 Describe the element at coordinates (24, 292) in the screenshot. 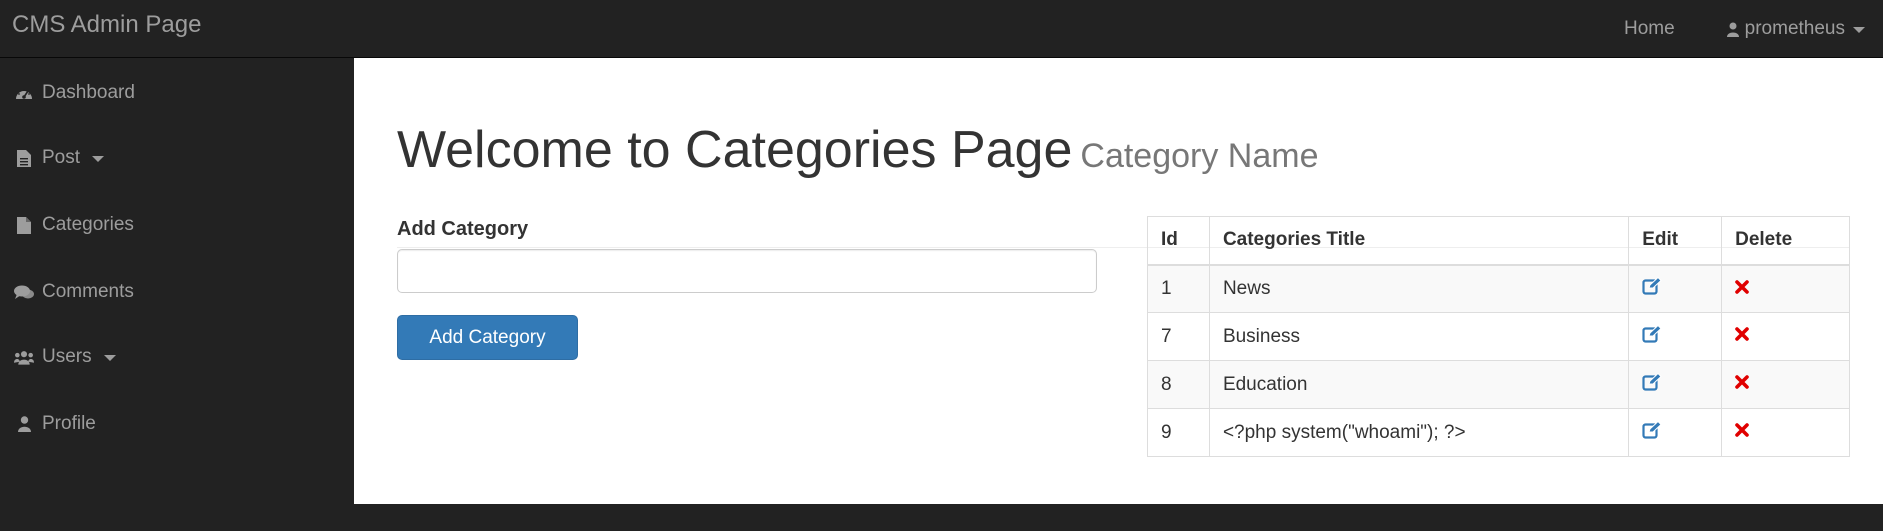

I see `comments-icon` at that location.